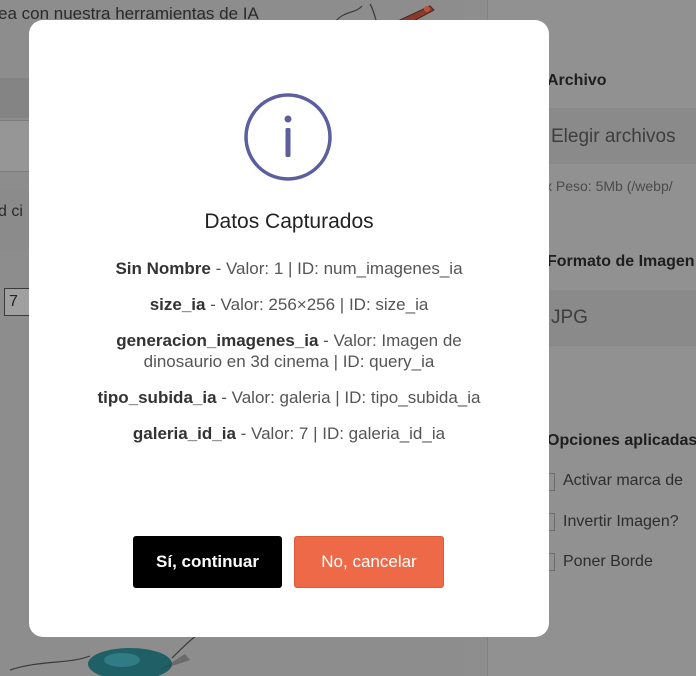  Describe the element at coordinates (157, 397) in the screenshot. I see `field-name: tipo_subida_ia` at that location.